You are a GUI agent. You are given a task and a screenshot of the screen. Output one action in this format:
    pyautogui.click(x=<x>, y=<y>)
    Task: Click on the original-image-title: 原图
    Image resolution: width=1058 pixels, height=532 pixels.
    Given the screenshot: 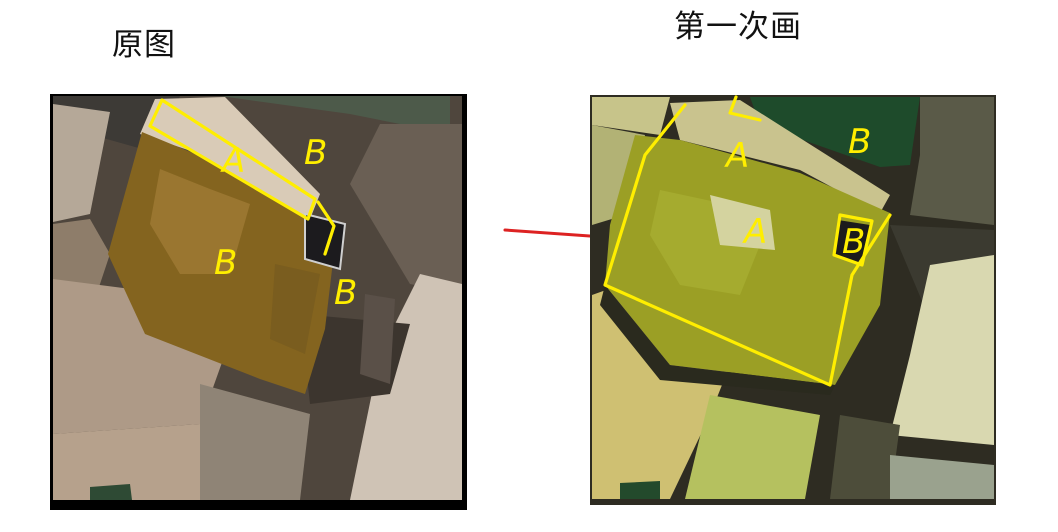 What is the action you would take?
    pyautogui.click(x=144, y=45)
    